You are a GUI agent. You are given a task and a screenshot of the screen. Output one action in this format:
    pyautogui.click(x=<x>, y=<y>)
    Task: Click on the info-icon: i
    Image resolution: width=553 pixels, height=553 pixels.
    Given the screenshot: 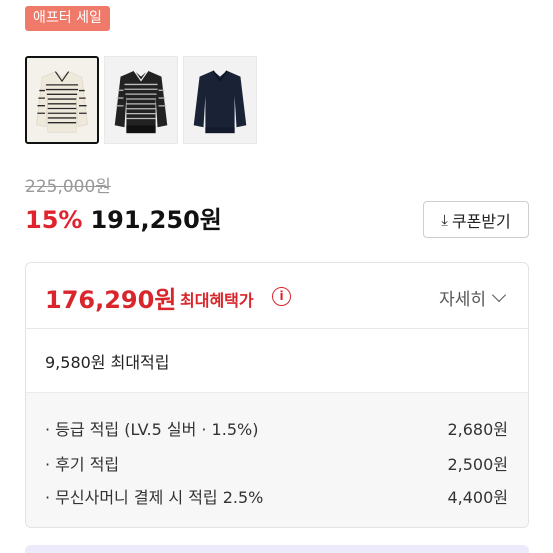 What is the action you would take?
    pyautogui.click(x=281, y=296)
    